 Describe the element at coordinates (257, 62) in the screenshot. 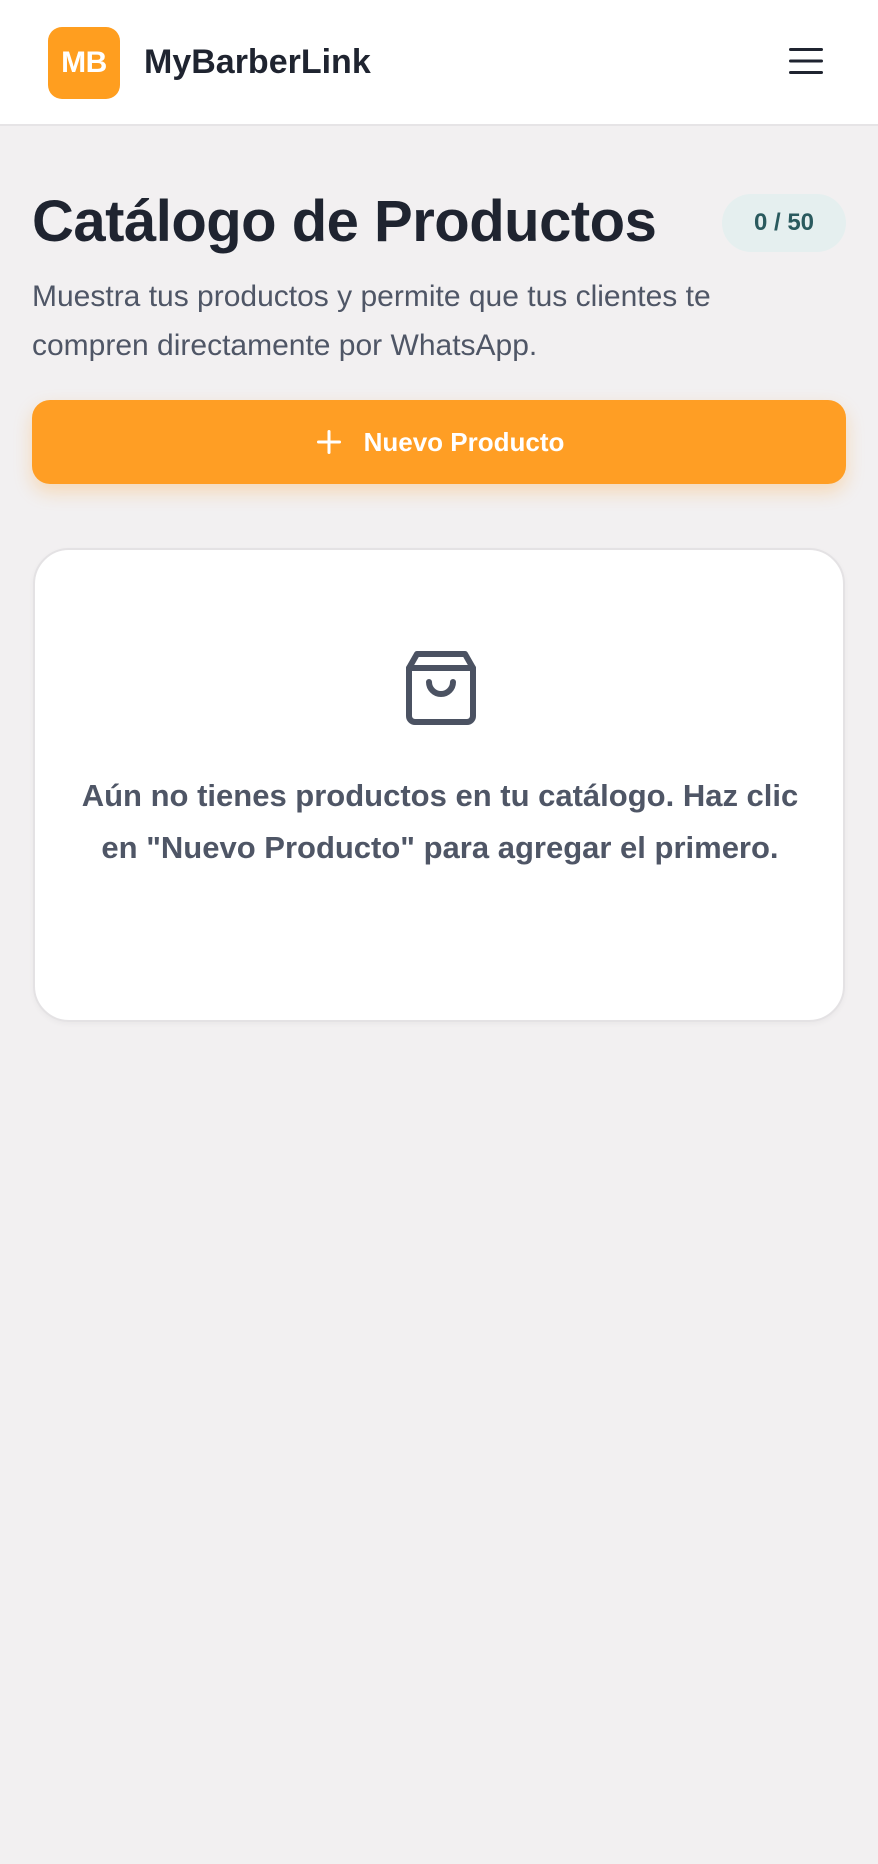

I see `brand-name: MyBarberLink` at that location.